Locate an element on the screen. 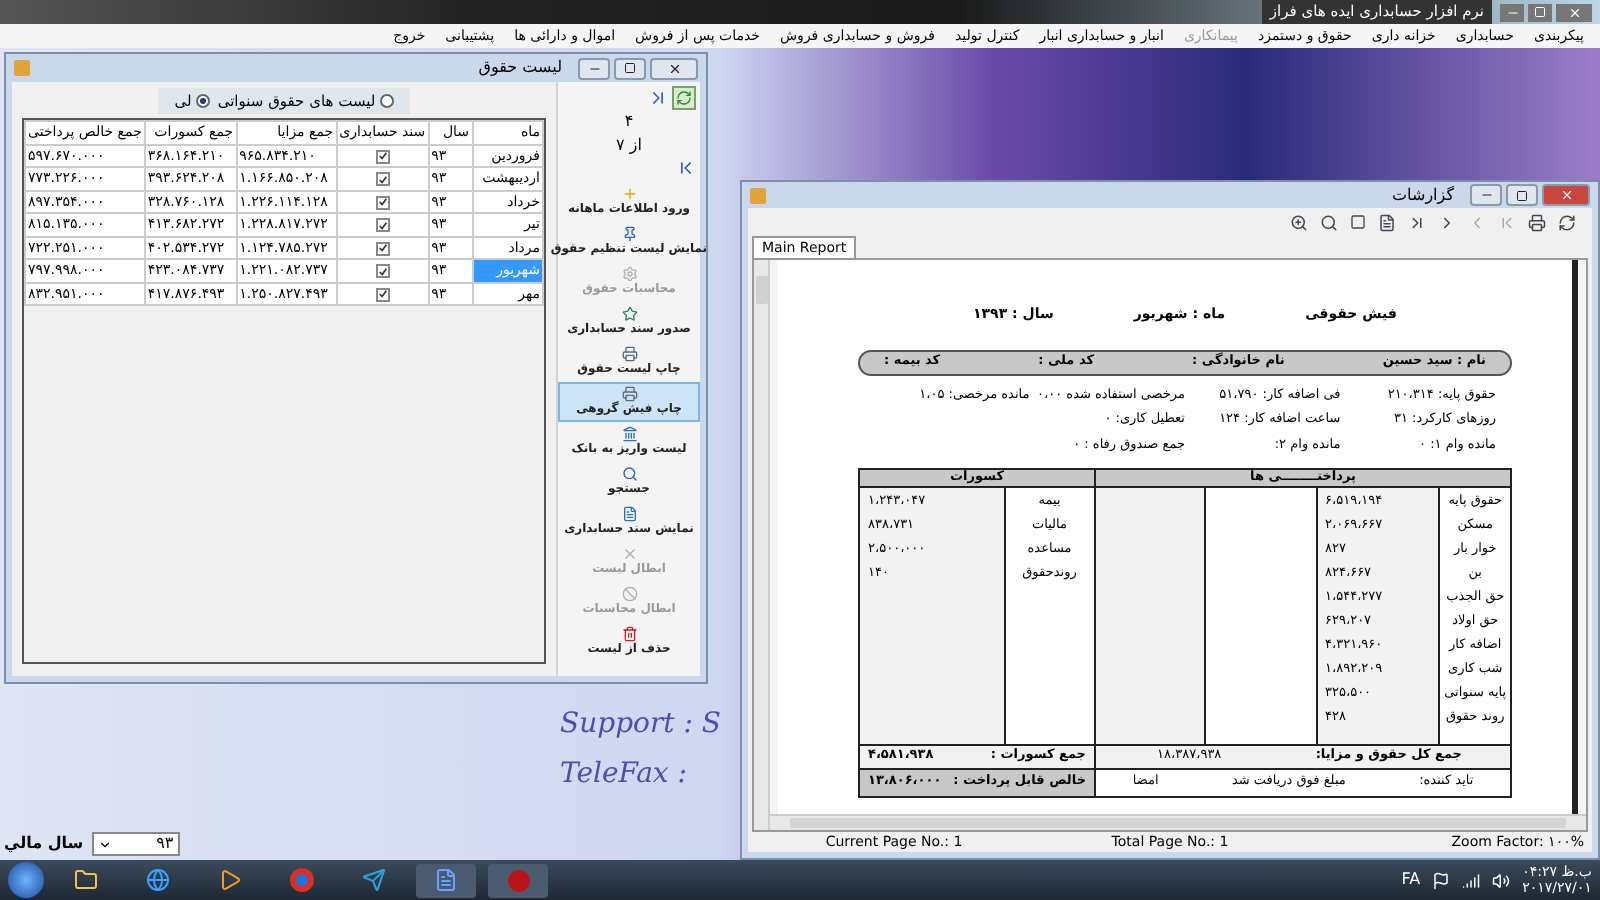 The height and width of the screenshot is (900, 1600). close-button is located at coordinates (1574, 12).